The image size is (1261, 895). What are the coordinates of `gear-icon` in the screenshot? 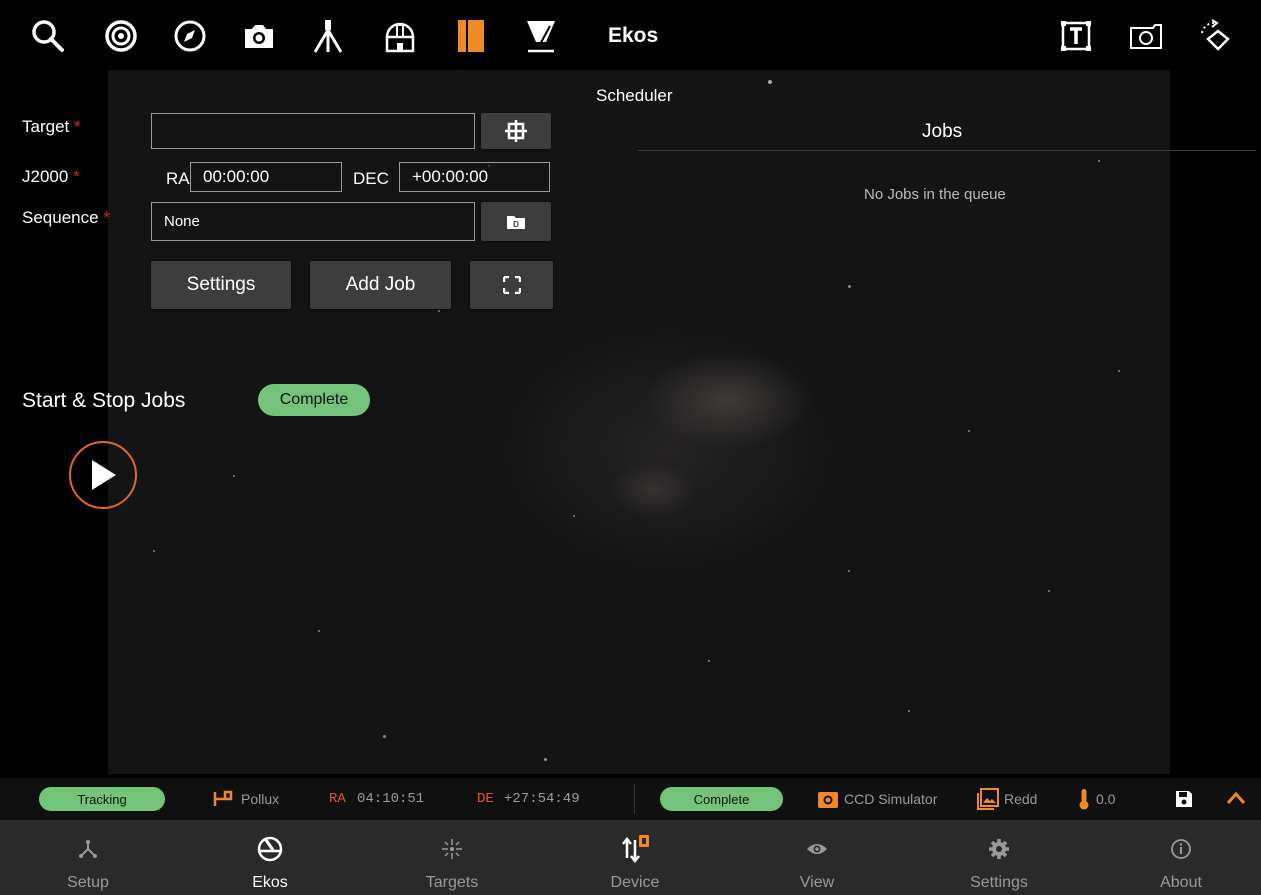 It's located at (999, 849).